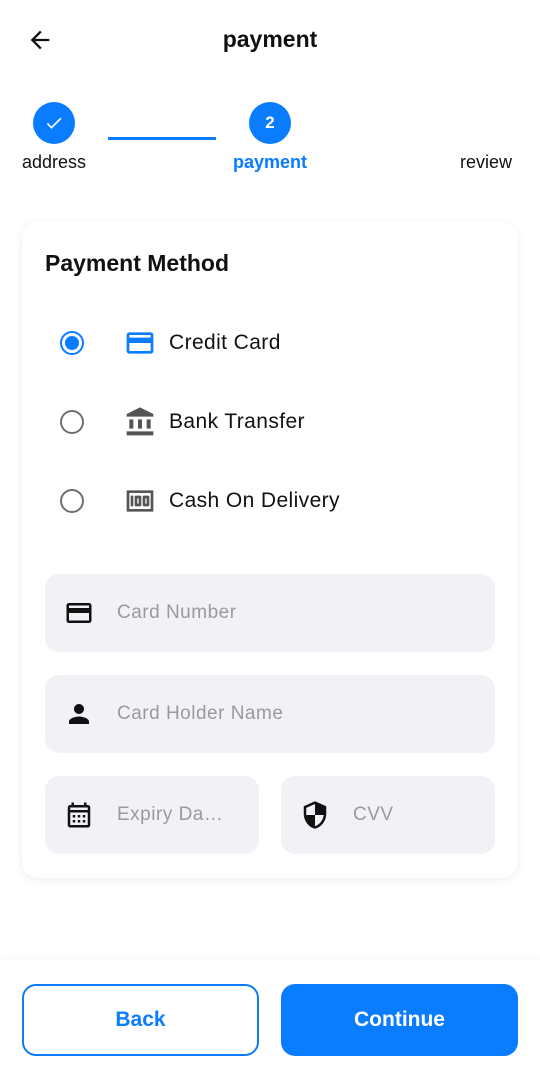  I want to click on cvv-field, so click(388, 815).